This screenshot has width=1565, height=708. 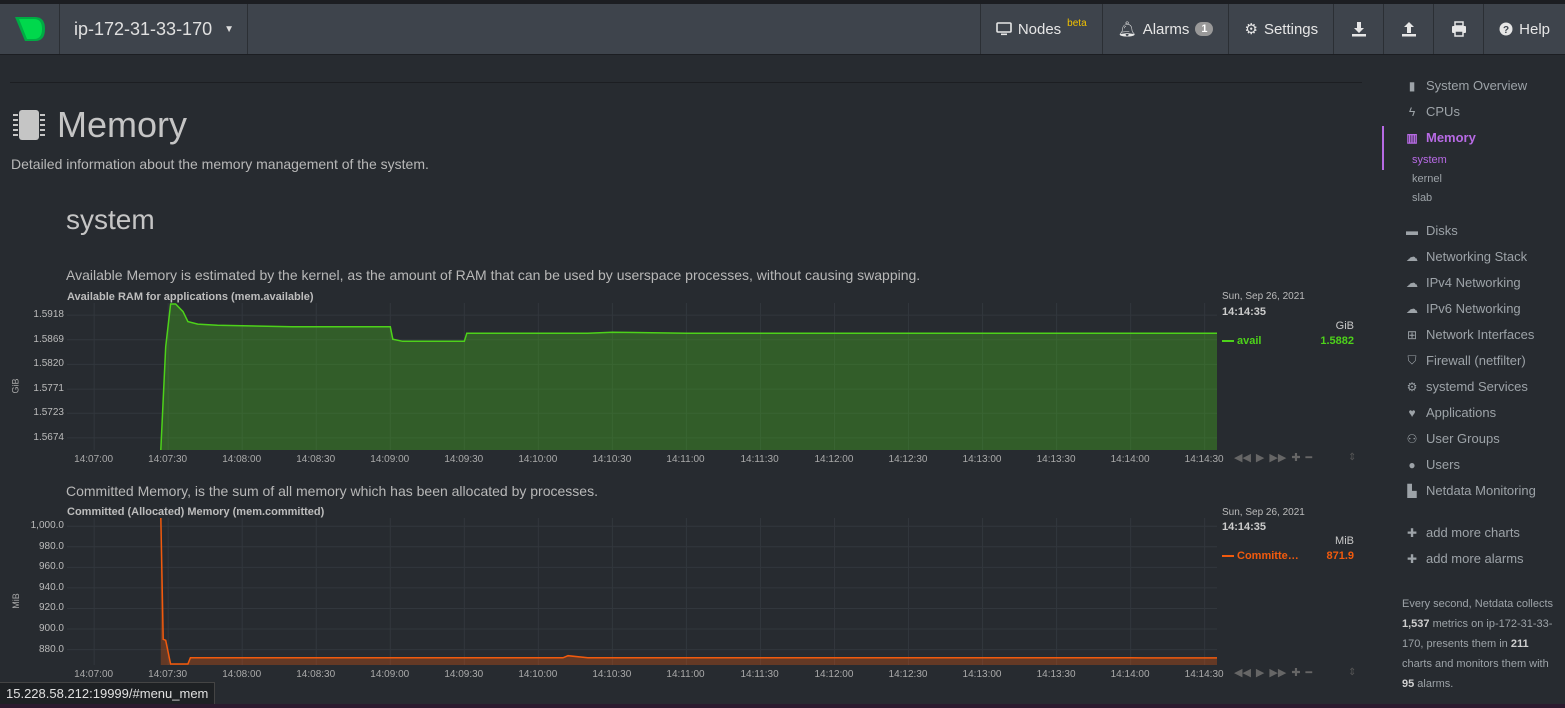 What do you see at coordinates (612, 674) in the screenshot?
I see `x-tick-label: 14:10:30` at bounding box center [612, 674].